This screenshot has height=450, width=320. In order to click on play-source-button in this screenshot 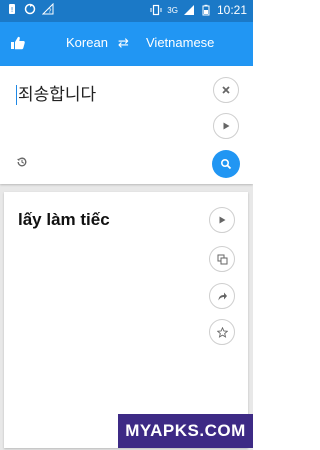, I will do `click(226, 126)`.